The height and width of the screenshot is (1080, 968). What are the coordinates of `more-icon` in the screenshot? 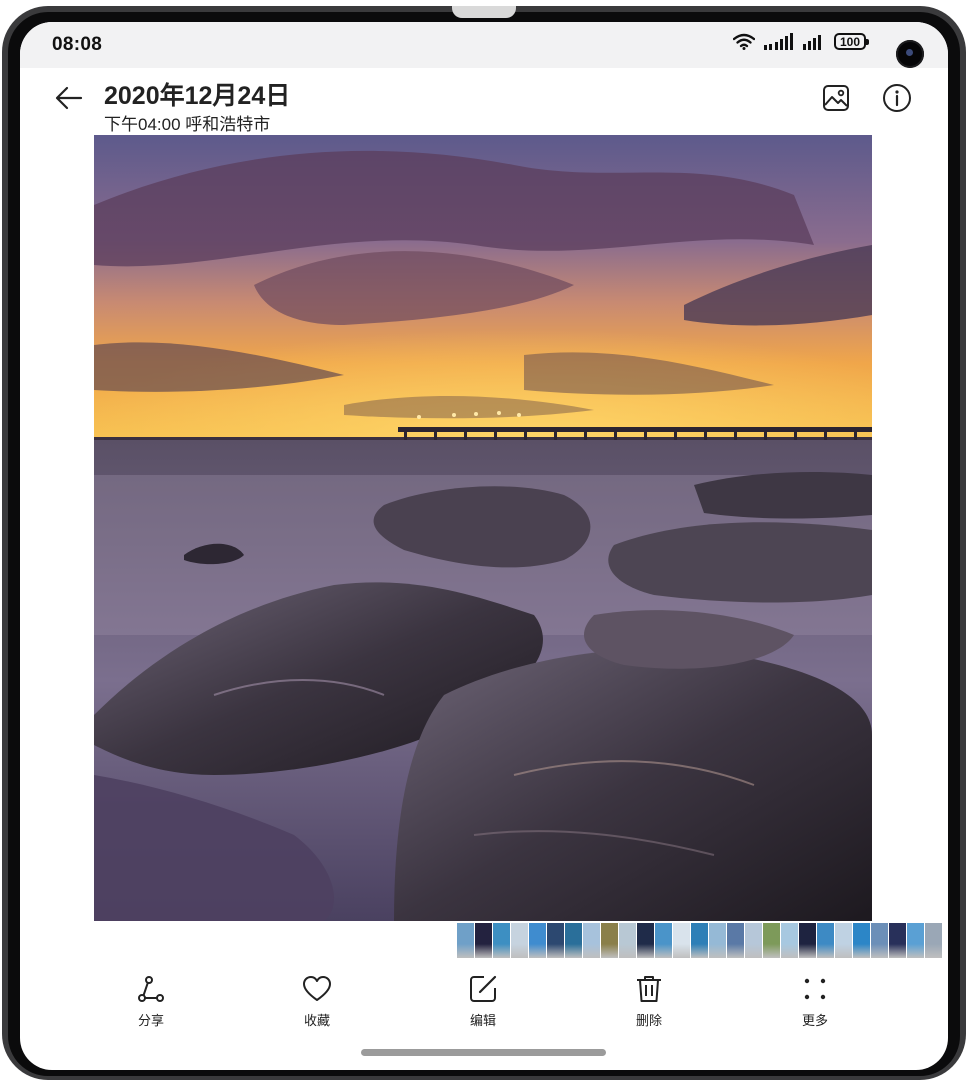 It's located at (815, 989).